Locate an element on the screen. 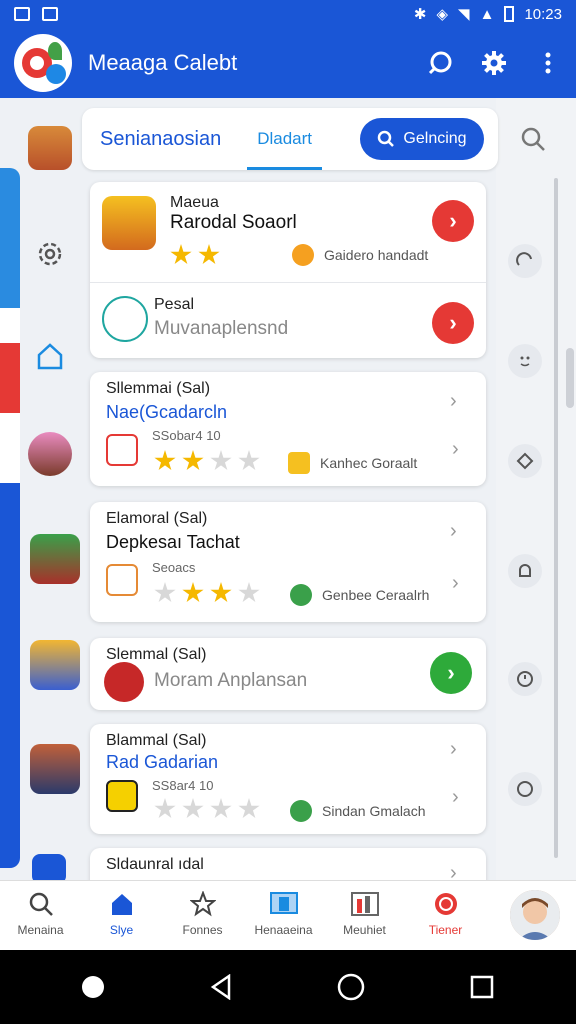  list-item-badge: Gaidero handadt is located at coordinates (360, 255).